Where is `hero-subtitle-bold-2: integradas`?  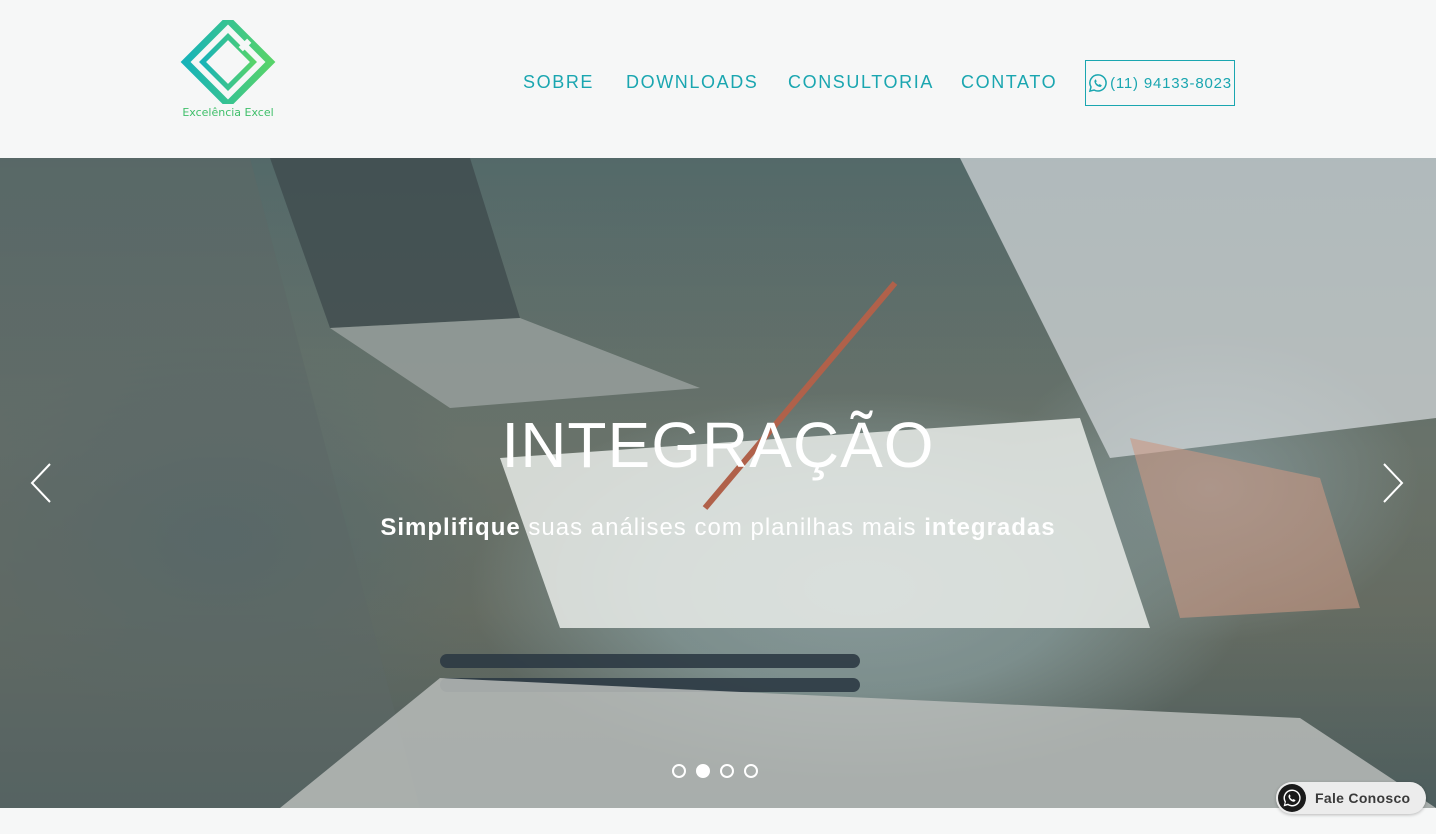 hero-subtitle-bold-2: integradas is located at coordinates (990, 527).